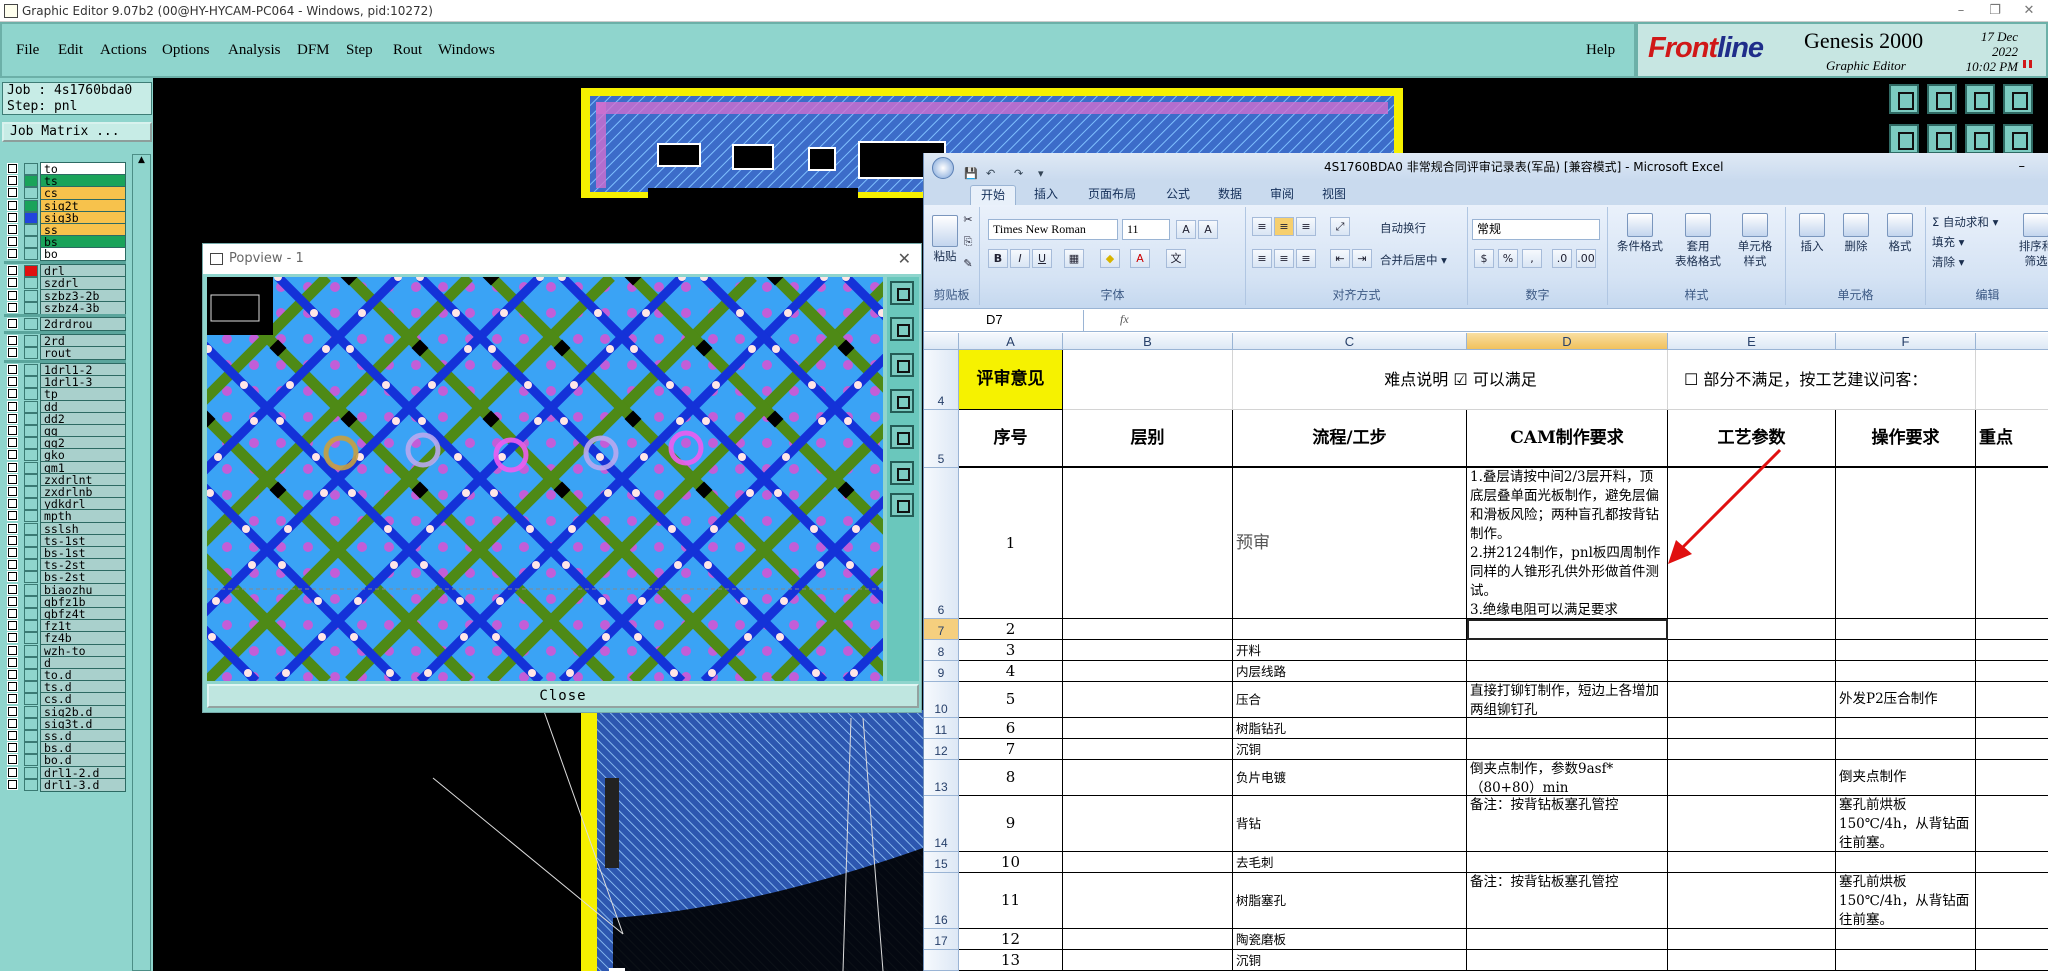  What do you see at coordinates (1906, 778) in the screenshot?
I see `op-cell: 倒夹点制作` at bounding box center [1906, 778].